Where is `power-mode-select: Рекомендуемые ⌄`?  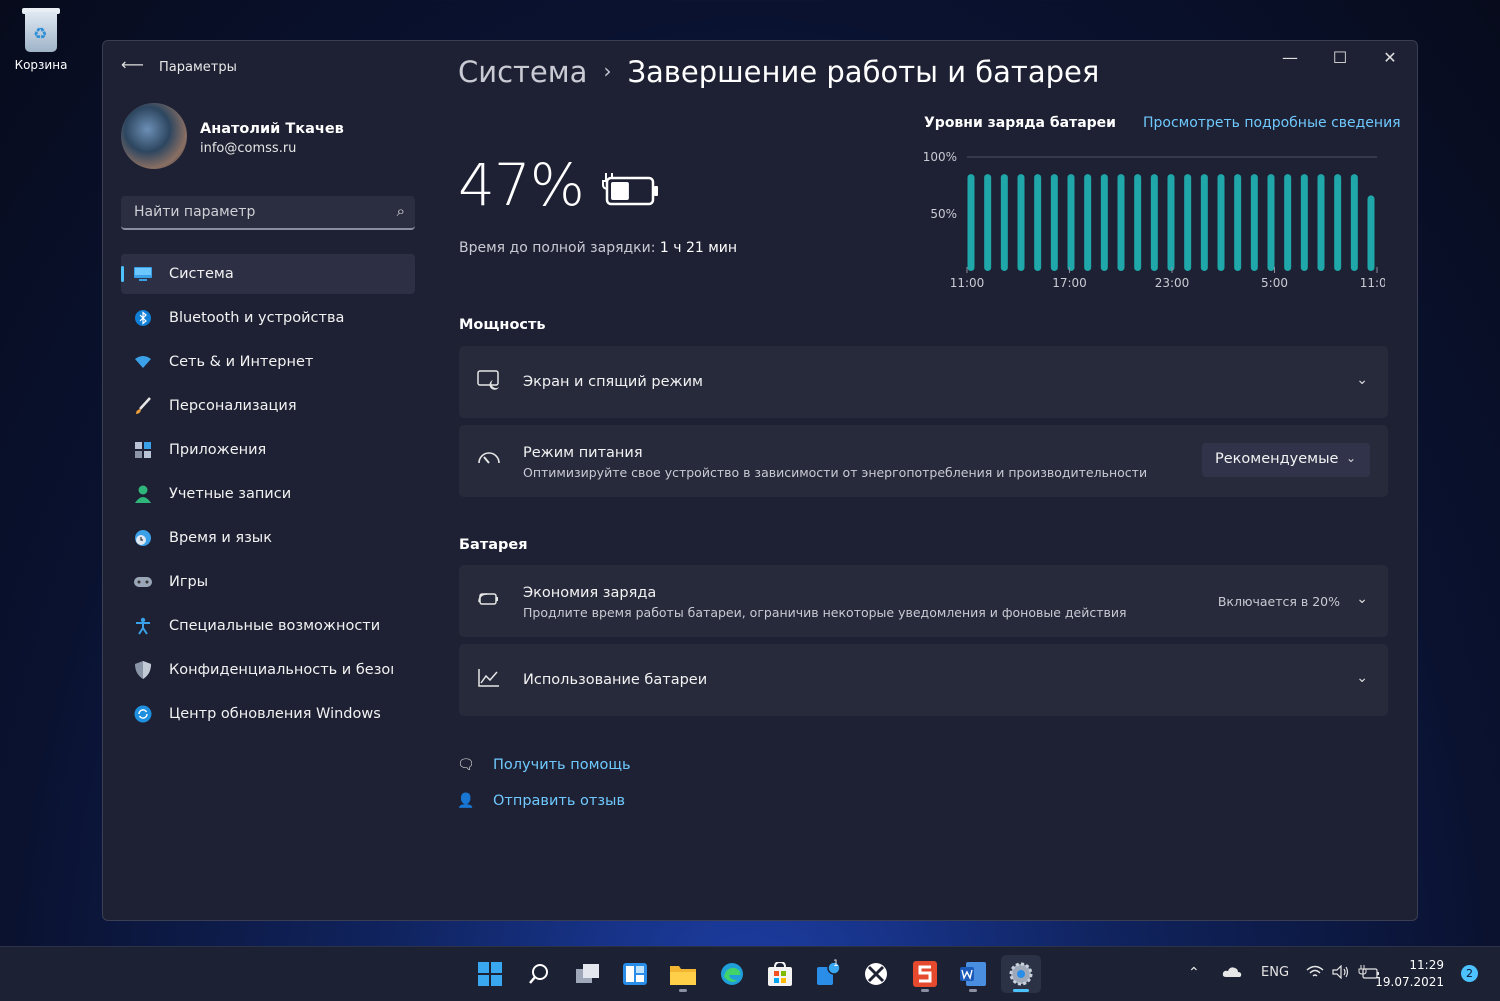 power-mode-select: Рекомендуемые ⌄ is located at coordinates (1286, 460).